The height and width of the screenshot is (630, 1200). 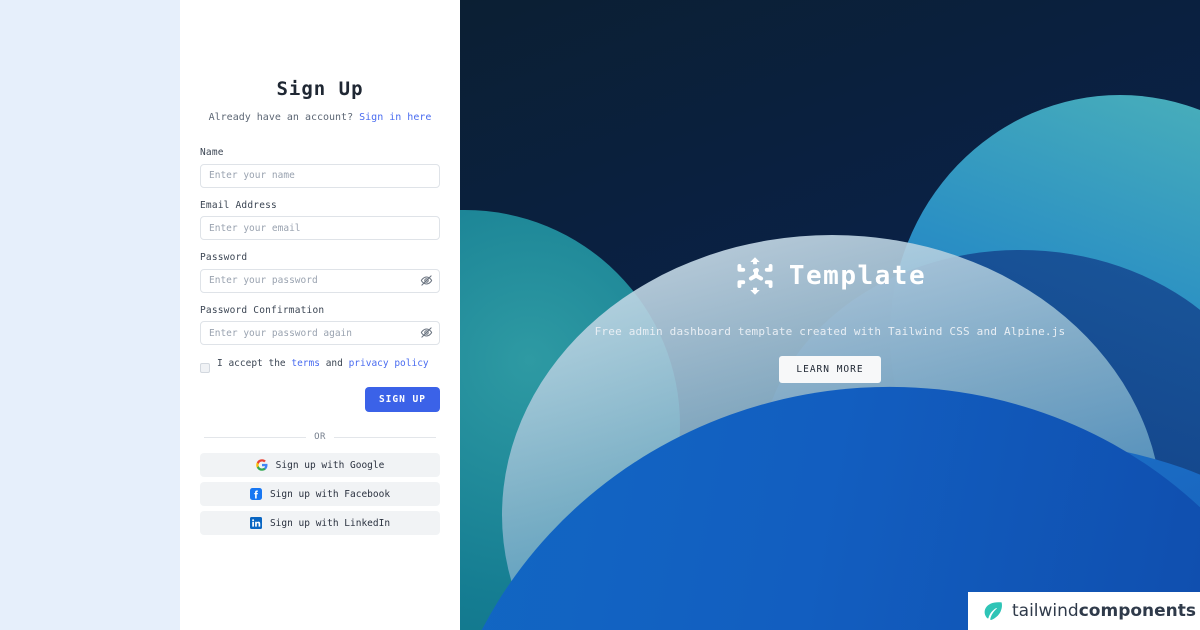 I want to click on privacy-policy-link: privacy policy, so click(x=389, y=363).